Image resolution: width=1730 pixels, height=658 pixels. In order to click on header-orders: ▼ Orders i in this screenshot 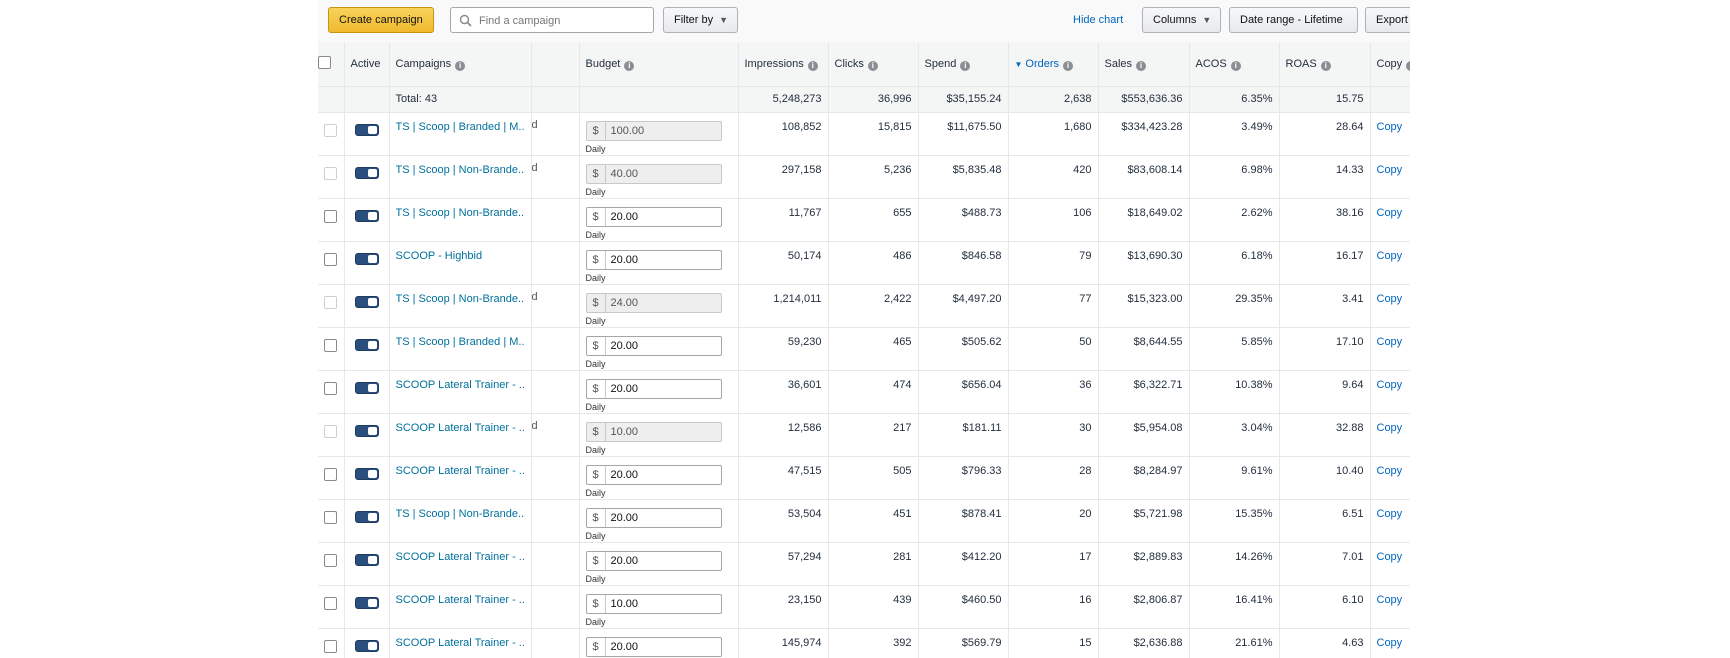, I will do `click(1053, 65)`.